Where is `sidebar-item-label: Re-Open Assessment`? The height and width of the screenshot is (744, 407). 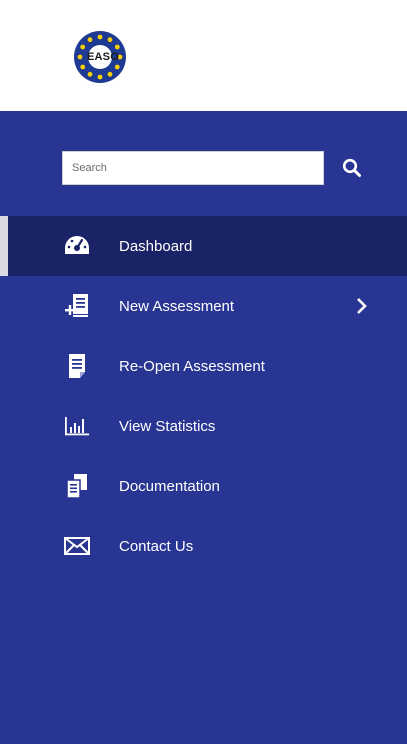 sidebar-item-label: Re-Open Assessment is located at coordinates (192, 366).